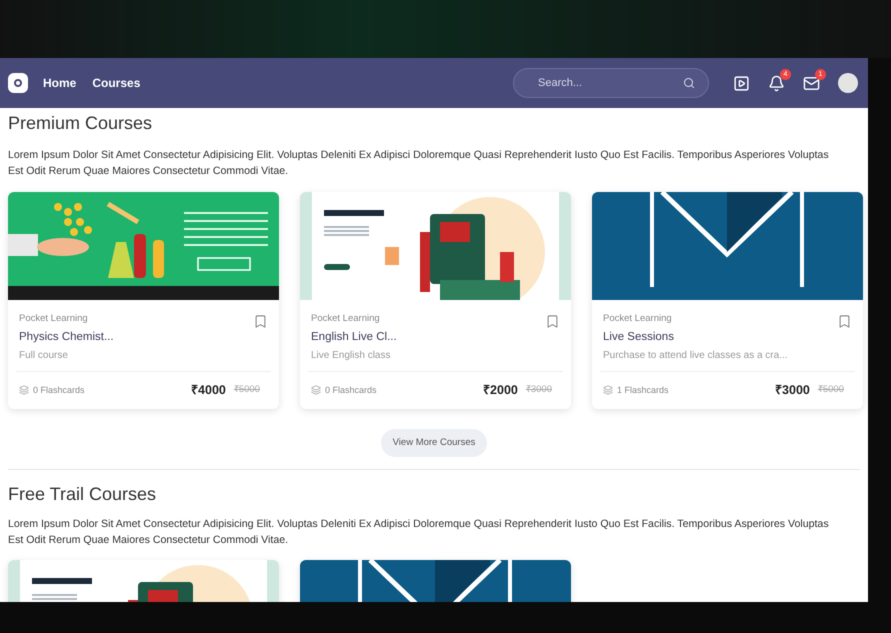 The height and width of the screenshot is (633, 891). Describe the element at coordinates (539, 390) in the screenshot. I see `old-price: ₹3000` at that location.